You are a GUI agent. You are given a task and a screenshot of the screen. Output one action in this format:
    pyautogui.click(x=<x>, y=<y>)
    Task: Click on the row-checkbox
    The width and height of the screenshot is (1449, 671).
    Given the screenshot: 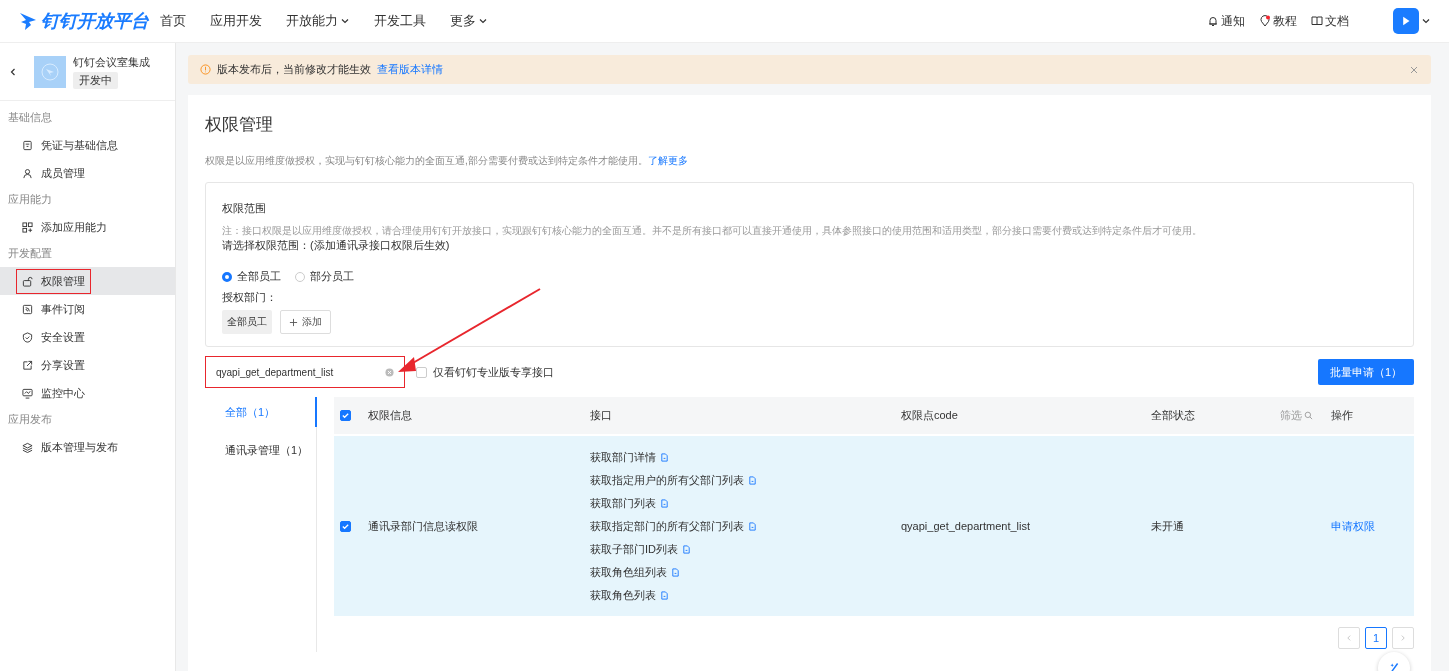 What is the action you would take?
    pyautogui.click(x=345, y=526)
    